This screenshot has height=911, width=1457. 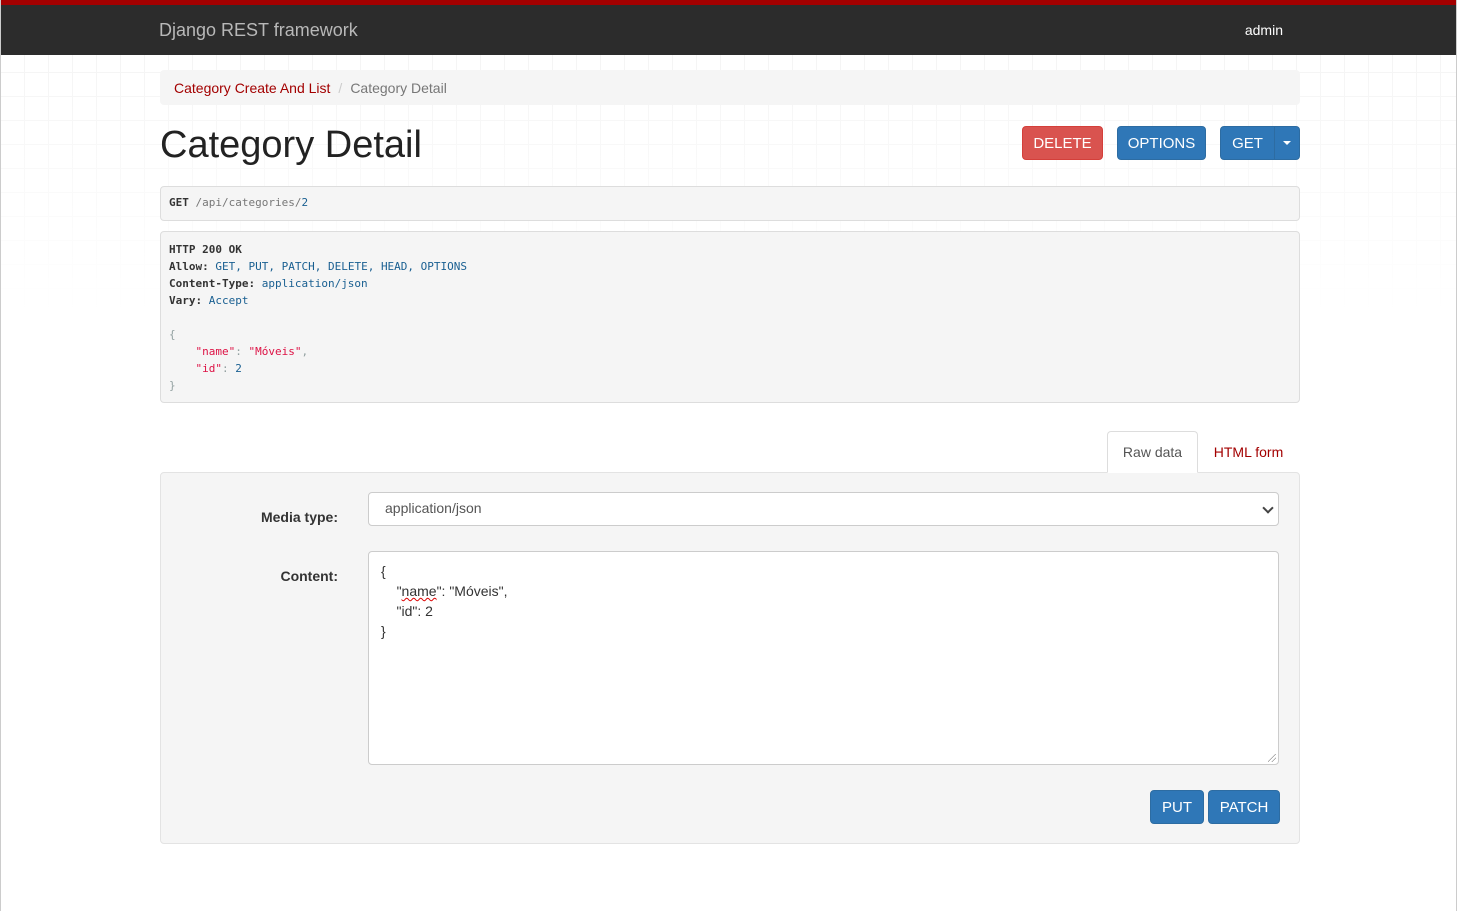 What do you see at coordinates (1272, 758) in the screenshot?
I see `resize-handle-icon` at bounding box center [1272, 758].